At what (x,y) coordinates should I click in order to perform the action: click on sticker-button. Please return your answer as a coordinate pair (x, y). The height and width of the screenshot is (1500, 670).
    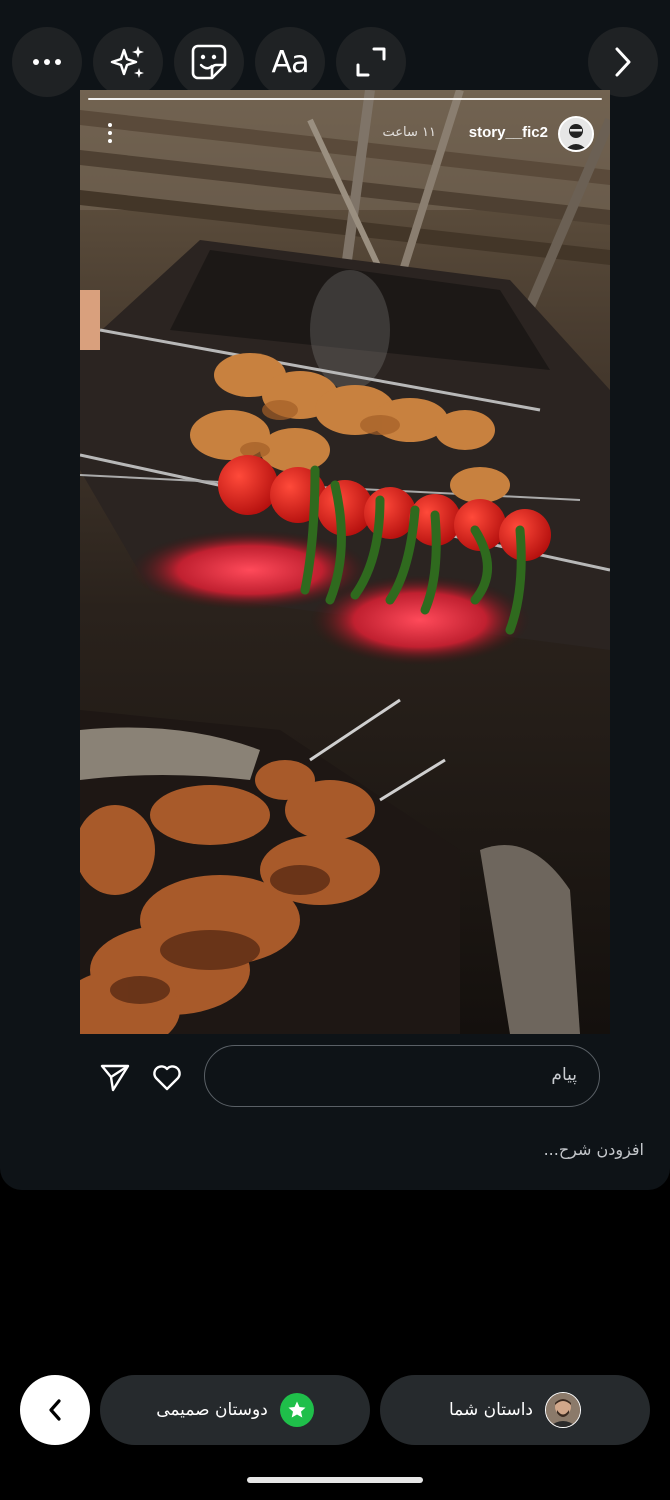
    Looking at the image, I should click on (209, 62).